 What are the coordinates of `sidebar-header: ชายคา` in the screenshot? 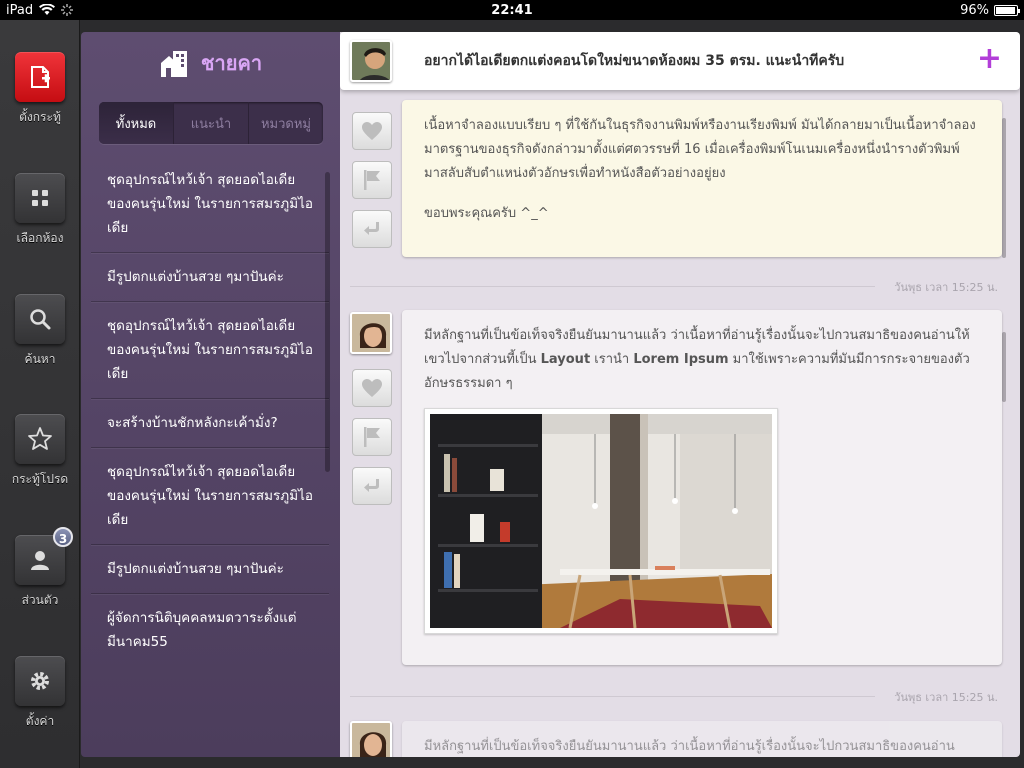 It's located at (210, 63).